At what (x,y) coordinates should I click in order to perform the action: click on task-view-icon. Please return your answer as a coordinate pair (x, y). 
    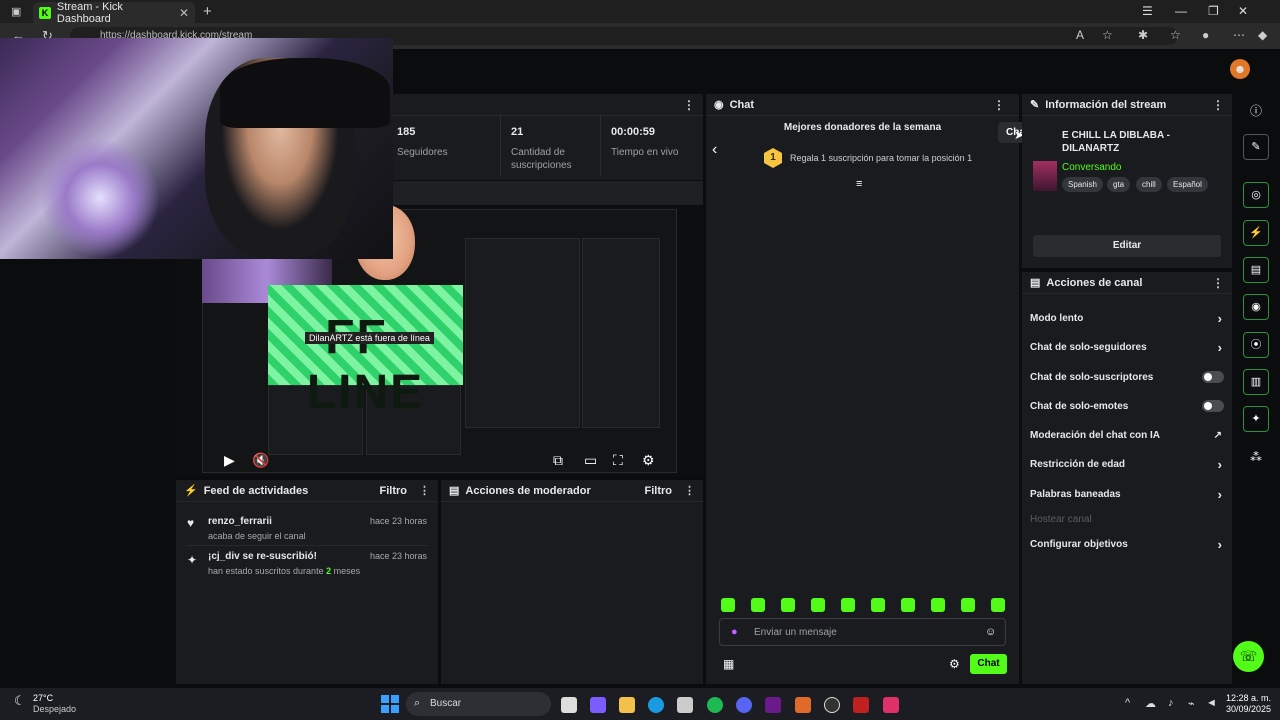
    Looking at the image, I should click on (569, 705).